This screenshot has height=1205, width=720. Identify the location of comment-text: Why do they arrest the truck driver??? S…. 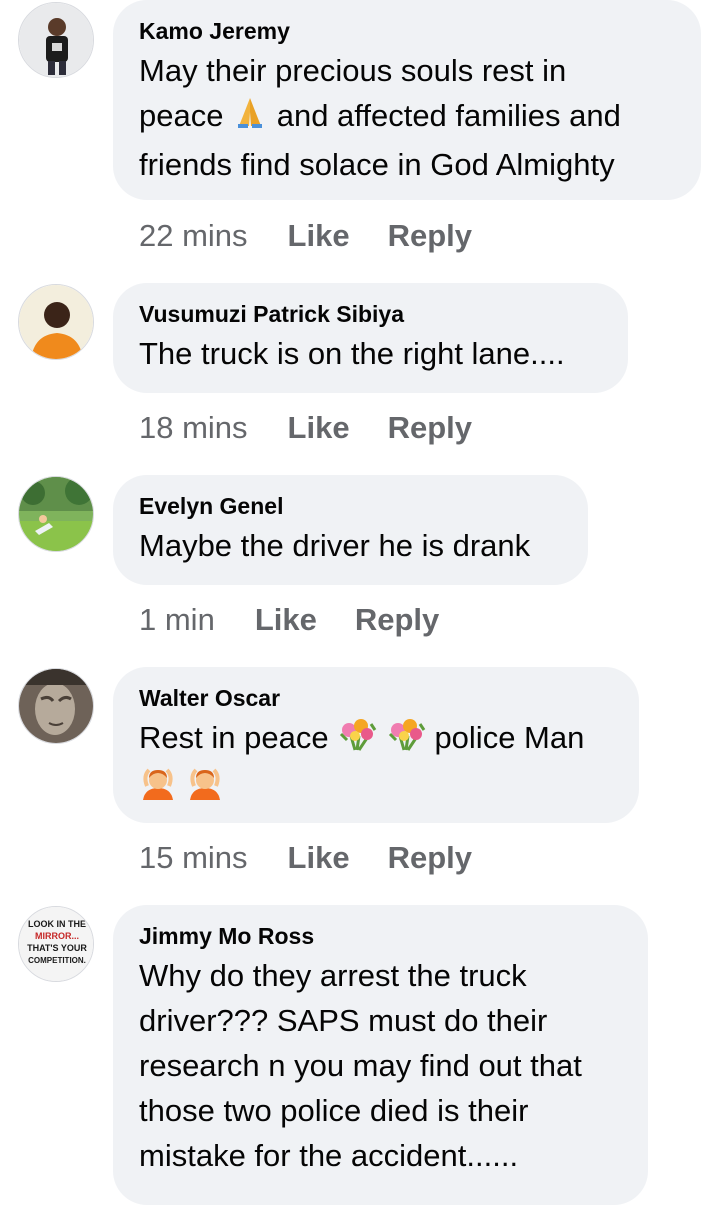
(380, 1065).